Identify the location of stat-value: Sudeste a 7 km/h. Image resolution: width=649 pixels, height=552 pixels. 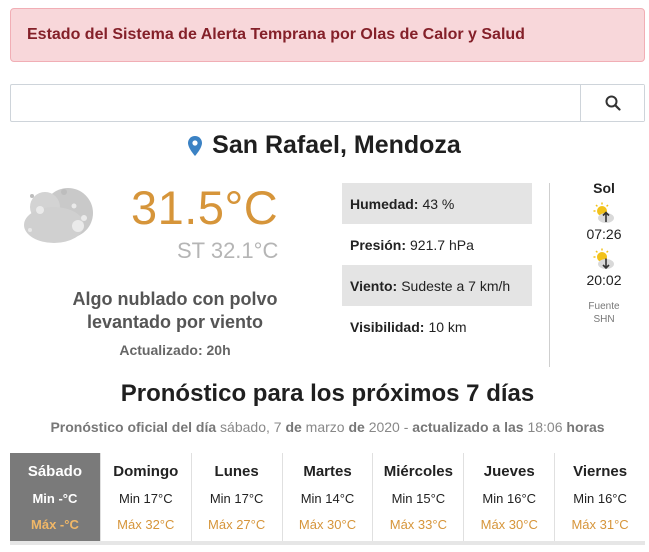
(456, 285).